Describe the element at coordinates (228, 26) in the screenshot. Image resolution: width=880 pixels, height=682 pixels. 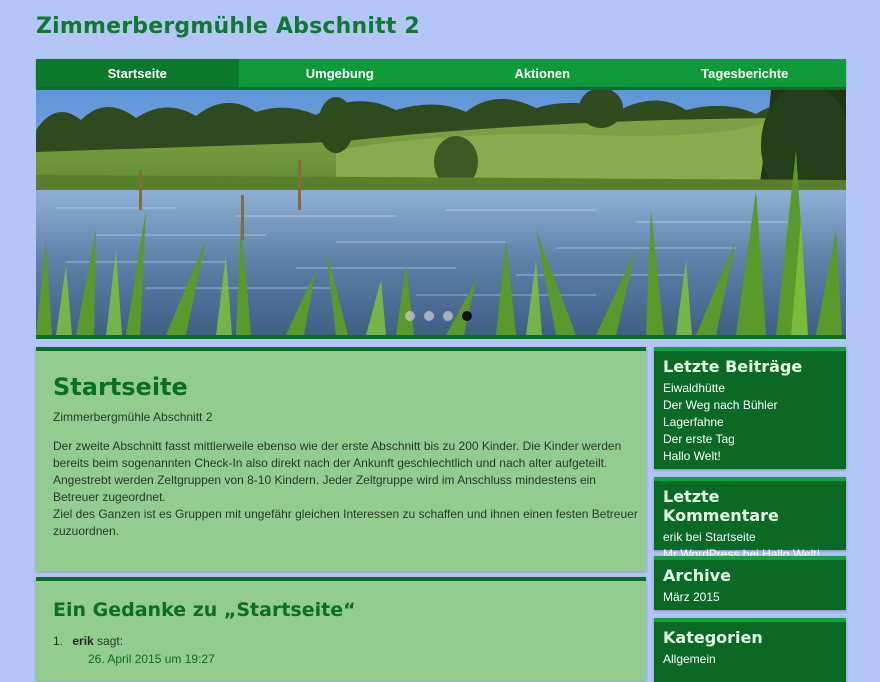
I see `site-title: Zimmerbergmühle Abschnitt 2` at that location.